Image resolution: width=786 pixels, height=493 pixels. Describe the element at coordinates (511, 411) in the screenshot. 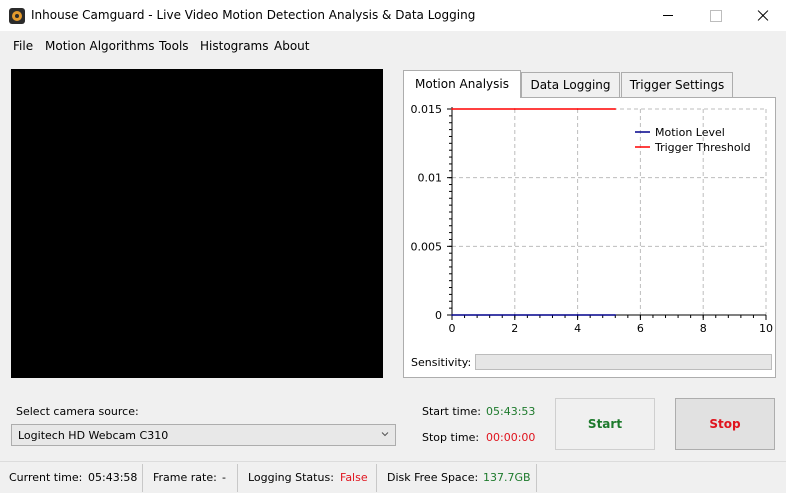

I see `start-time-value: 05:43:53` at that location.